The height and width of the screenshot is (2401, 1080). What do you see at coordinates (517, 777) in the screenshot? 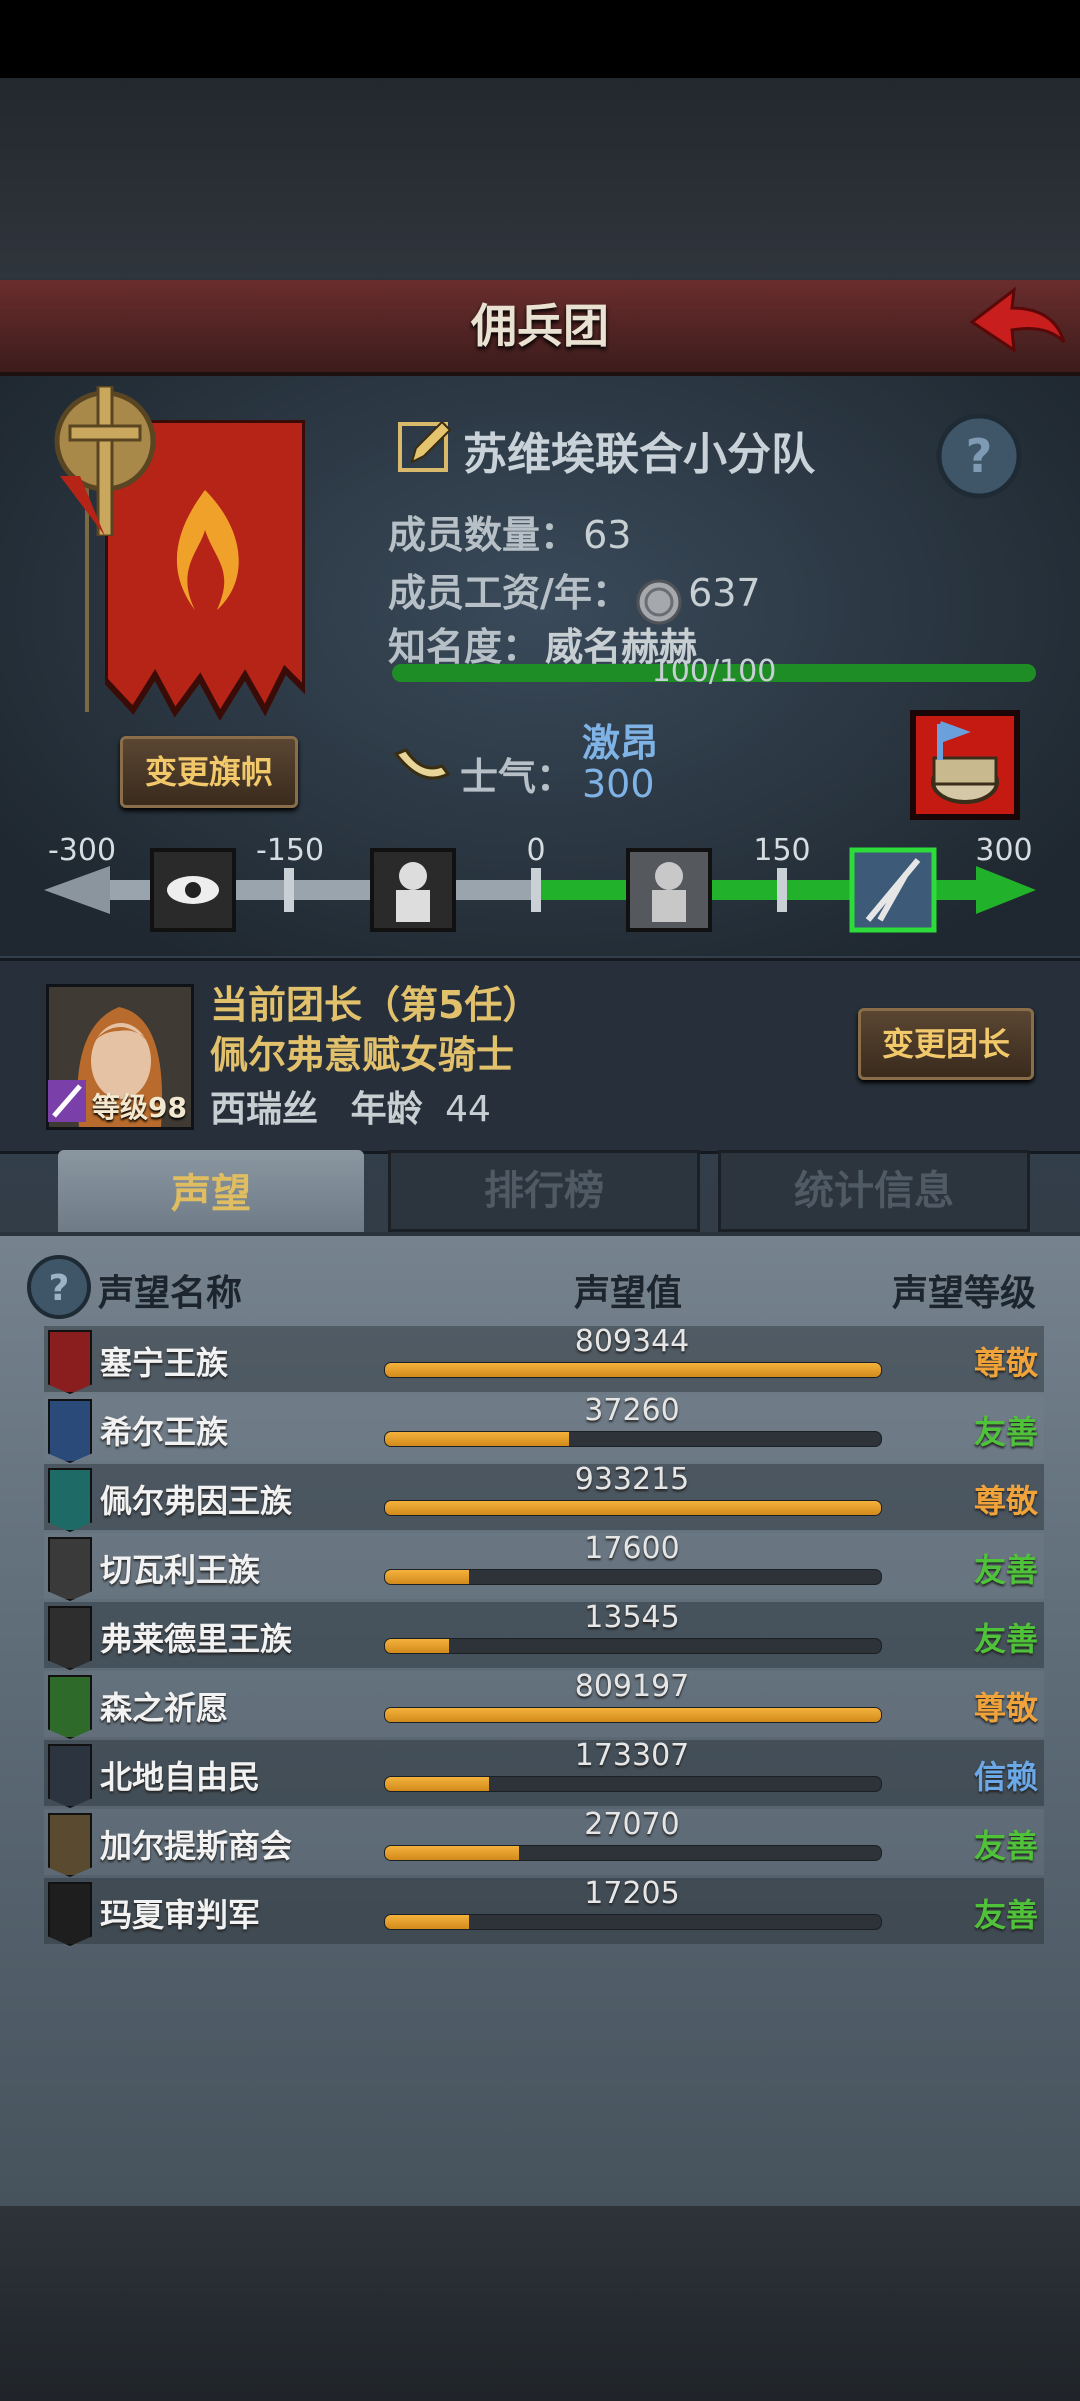
I see `morale-label: 士气：` at bounding box center [517, 777].